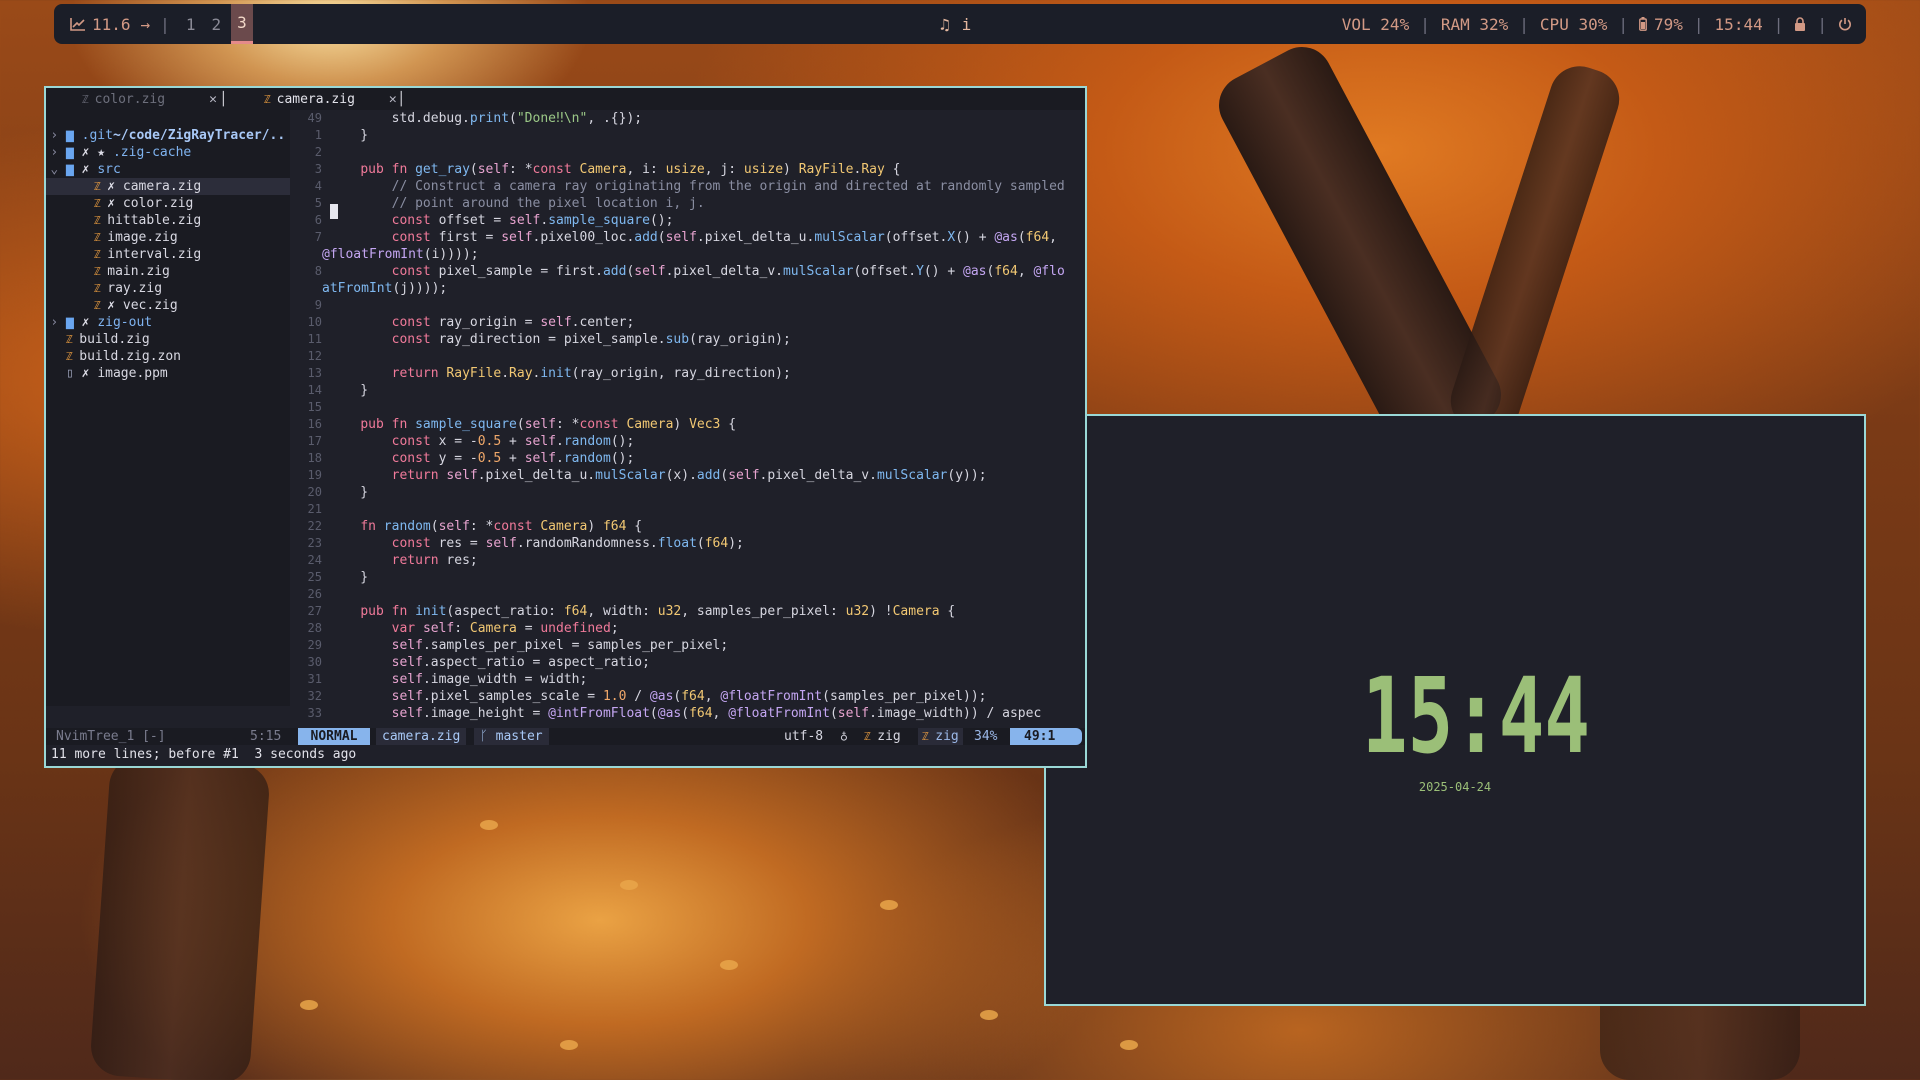 Image resolution: width=1920 pixels, height=1080 pixels. I want to click on code-line: fn random(self: *const Camera) f64 {, so click(485, 526).